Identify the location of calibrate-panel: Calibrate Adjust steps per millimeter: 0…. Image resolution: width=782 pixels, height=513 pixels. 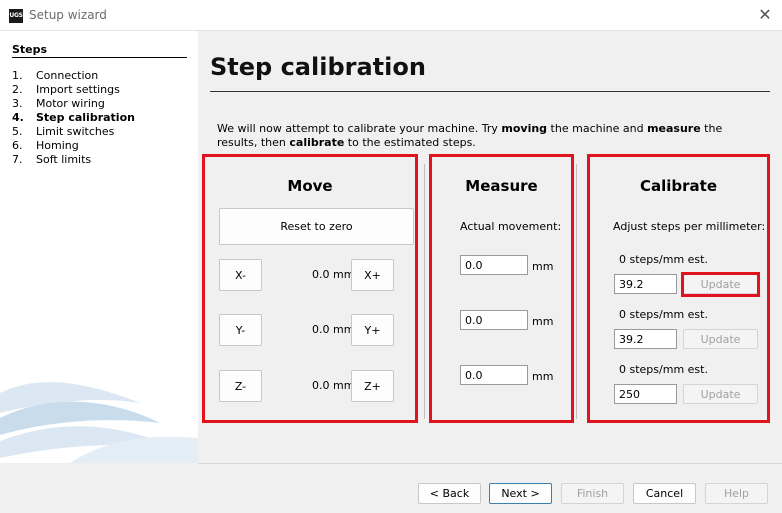
(678, 288).